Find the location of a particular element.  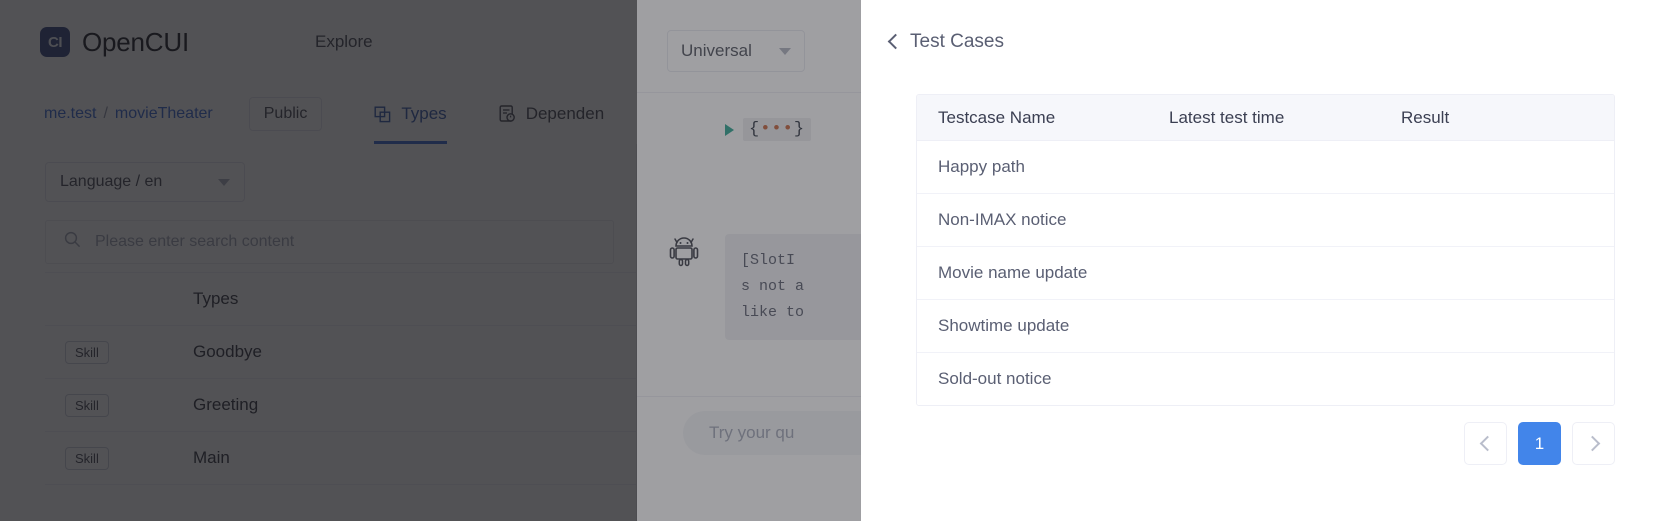

visibility-badge: Public is located at coordinates (285, 114).